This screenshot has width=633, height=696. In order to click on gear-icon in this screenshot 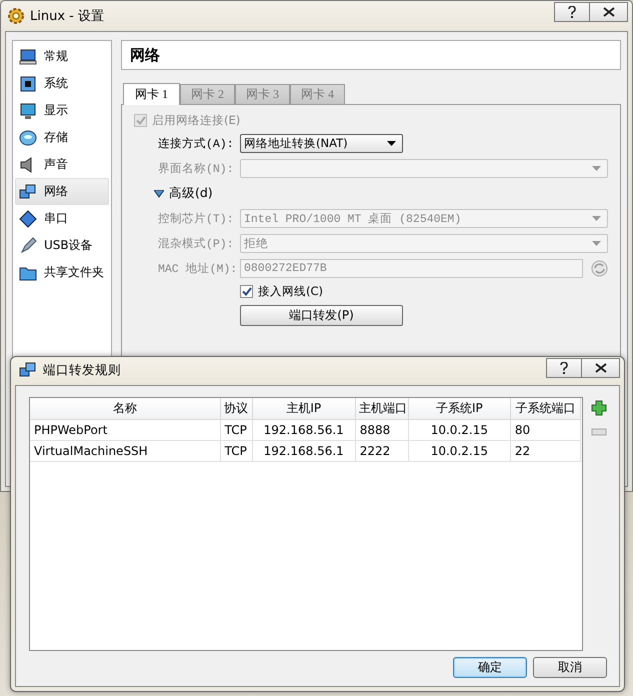, I will do `click(16, 16)`.